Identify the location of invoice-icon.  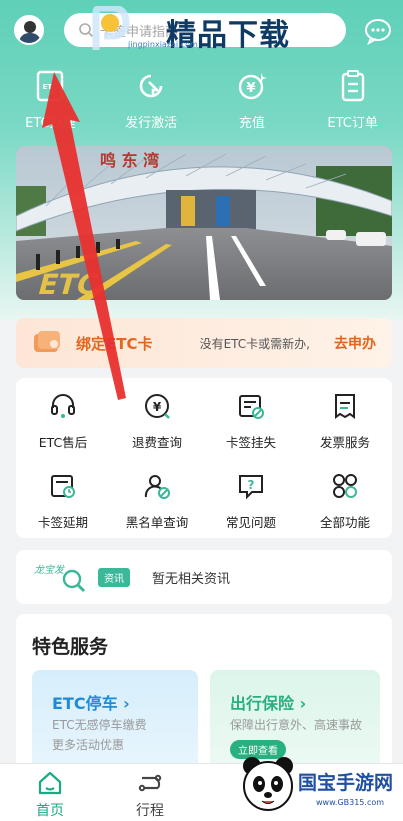
(345, 406).